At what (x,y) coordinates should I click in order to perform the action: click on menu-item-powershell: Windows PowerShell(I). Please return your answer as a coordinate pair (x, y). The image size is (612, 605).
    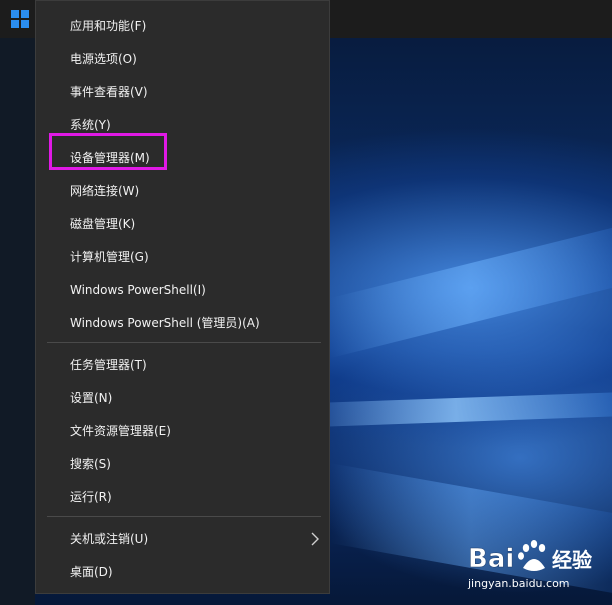
    Looking at the image, I should click on (182, 289).